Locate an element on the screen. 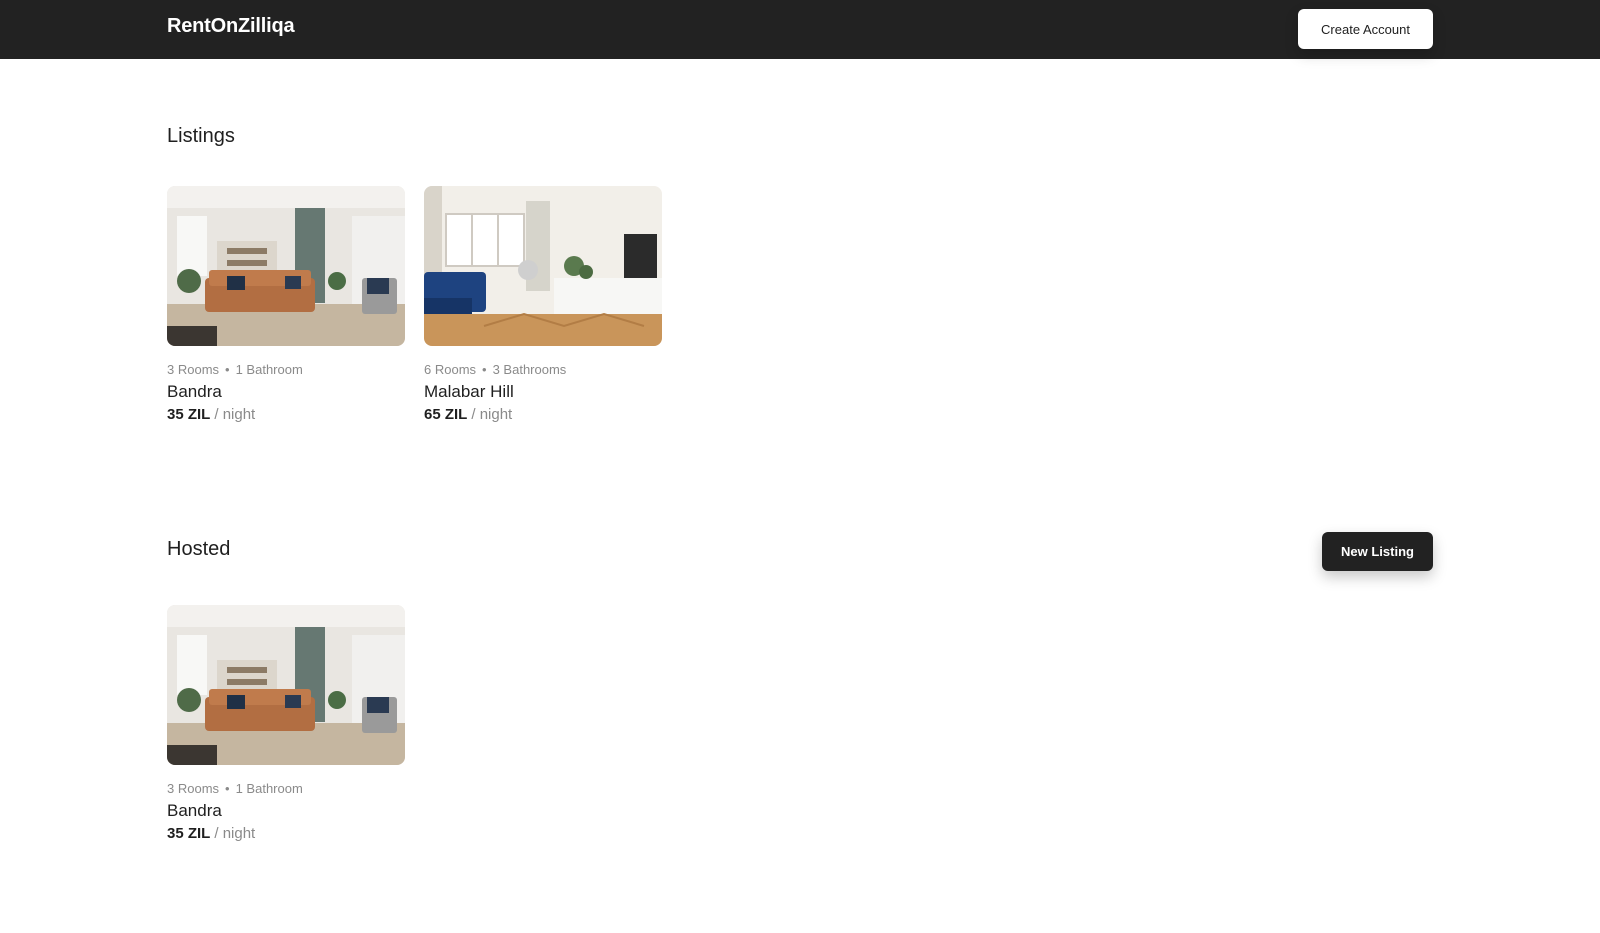 This screenshot has height=933, width=1600. rooms-count: 6 Rooms is located at coordinates (450, 369).